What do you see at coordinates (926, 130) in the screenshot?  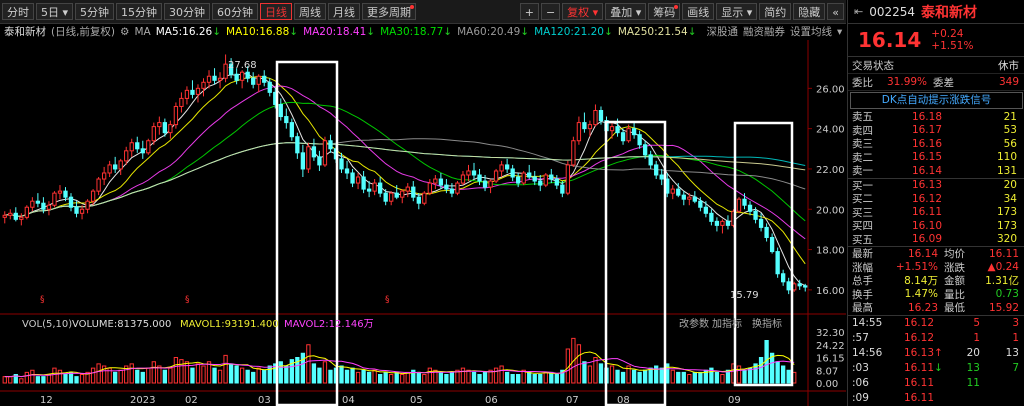 I see `sell-order-price: 16.17` at bounding box center [926, 130].